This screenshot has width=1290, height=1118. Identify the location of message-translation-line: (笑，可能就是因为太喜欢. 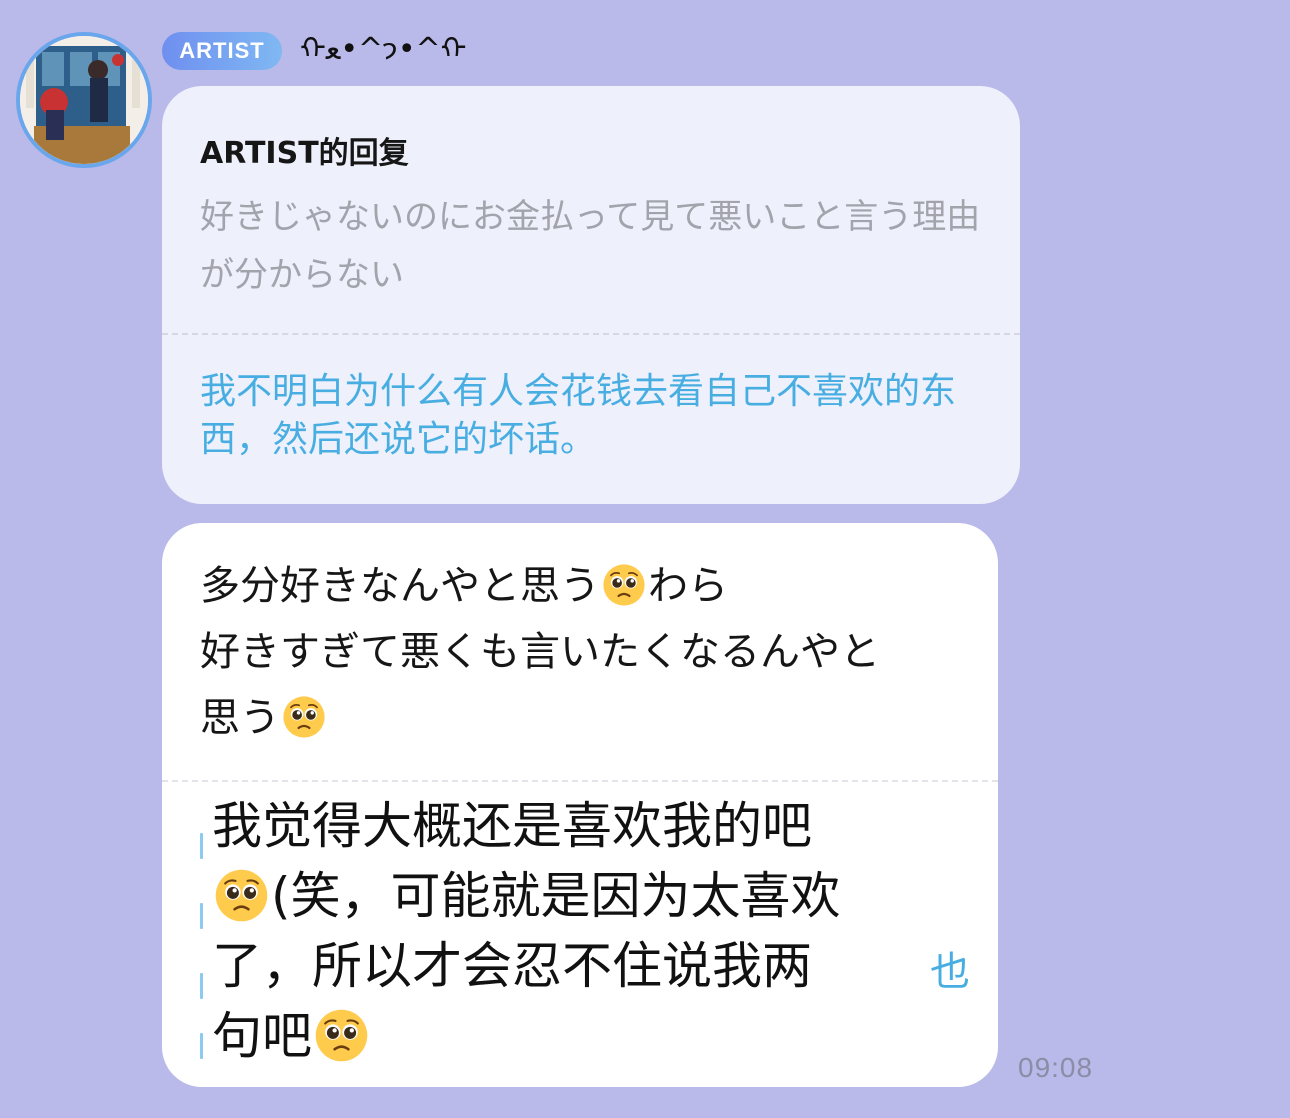
(582, 896).